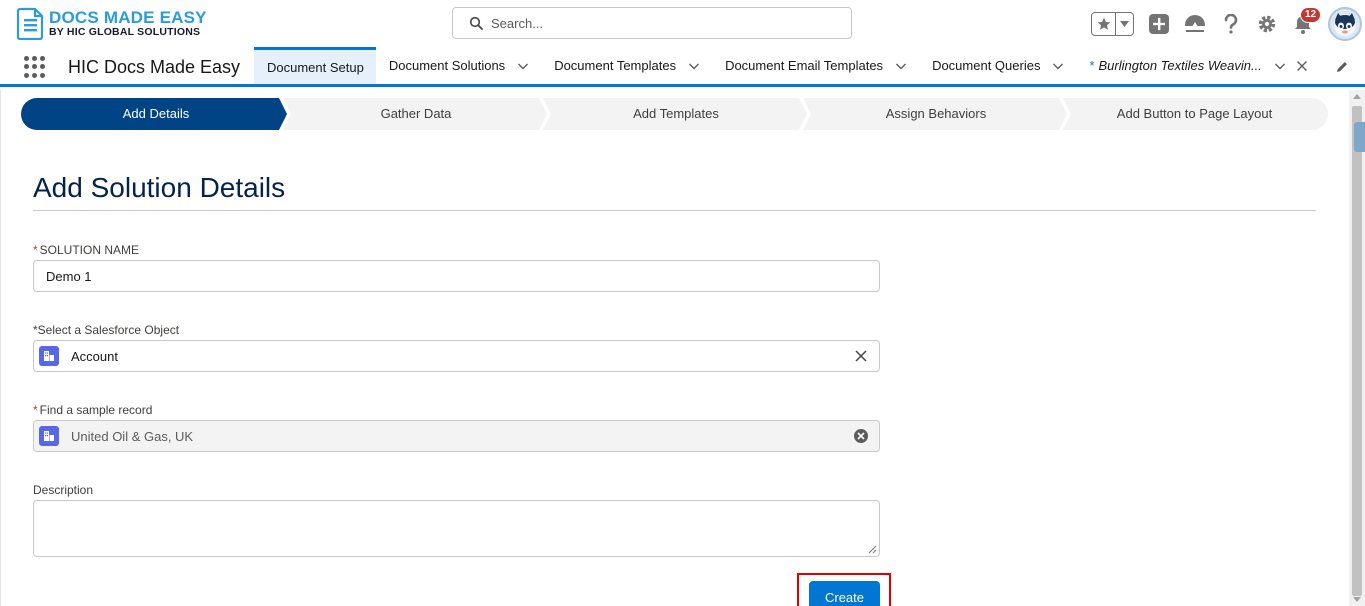 The image size is (1365, 606). I want to click on unsaved-marker: *, so click(1092, 65).